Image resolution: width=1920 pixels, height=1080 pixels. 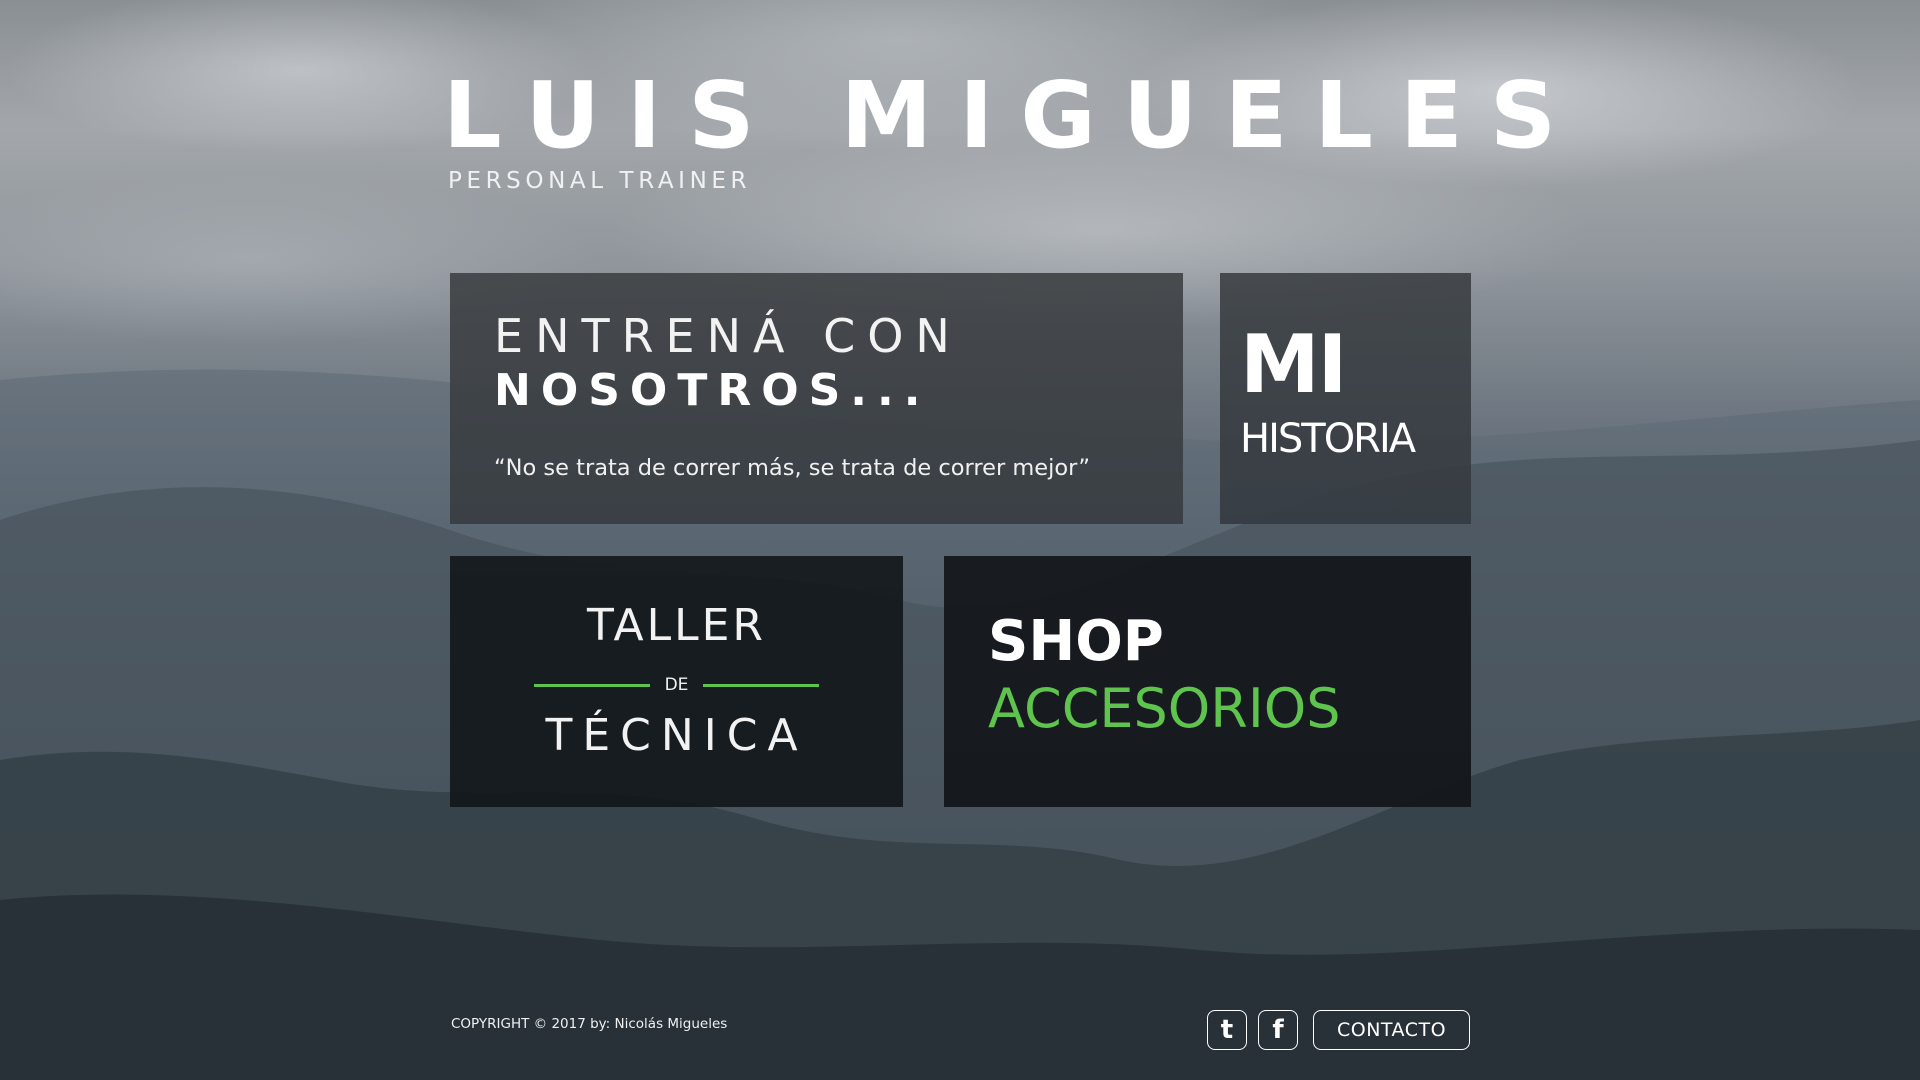 I want to click on facebook-button: f, so click(x=1278, y=1030).